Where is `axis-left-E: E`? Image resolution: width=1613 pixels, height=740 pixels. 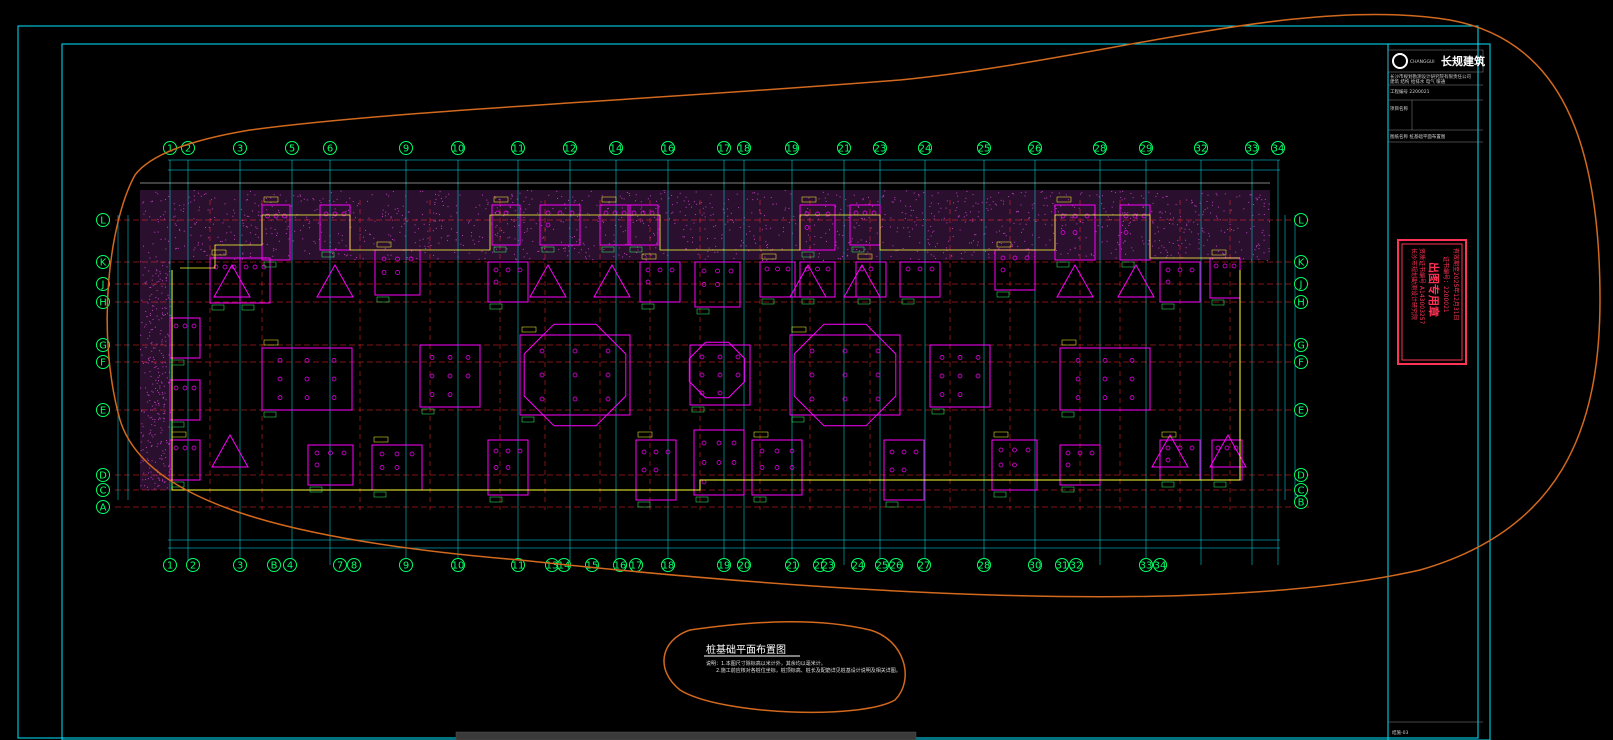 axis-left-E: E is located at coordinates (103, 410).